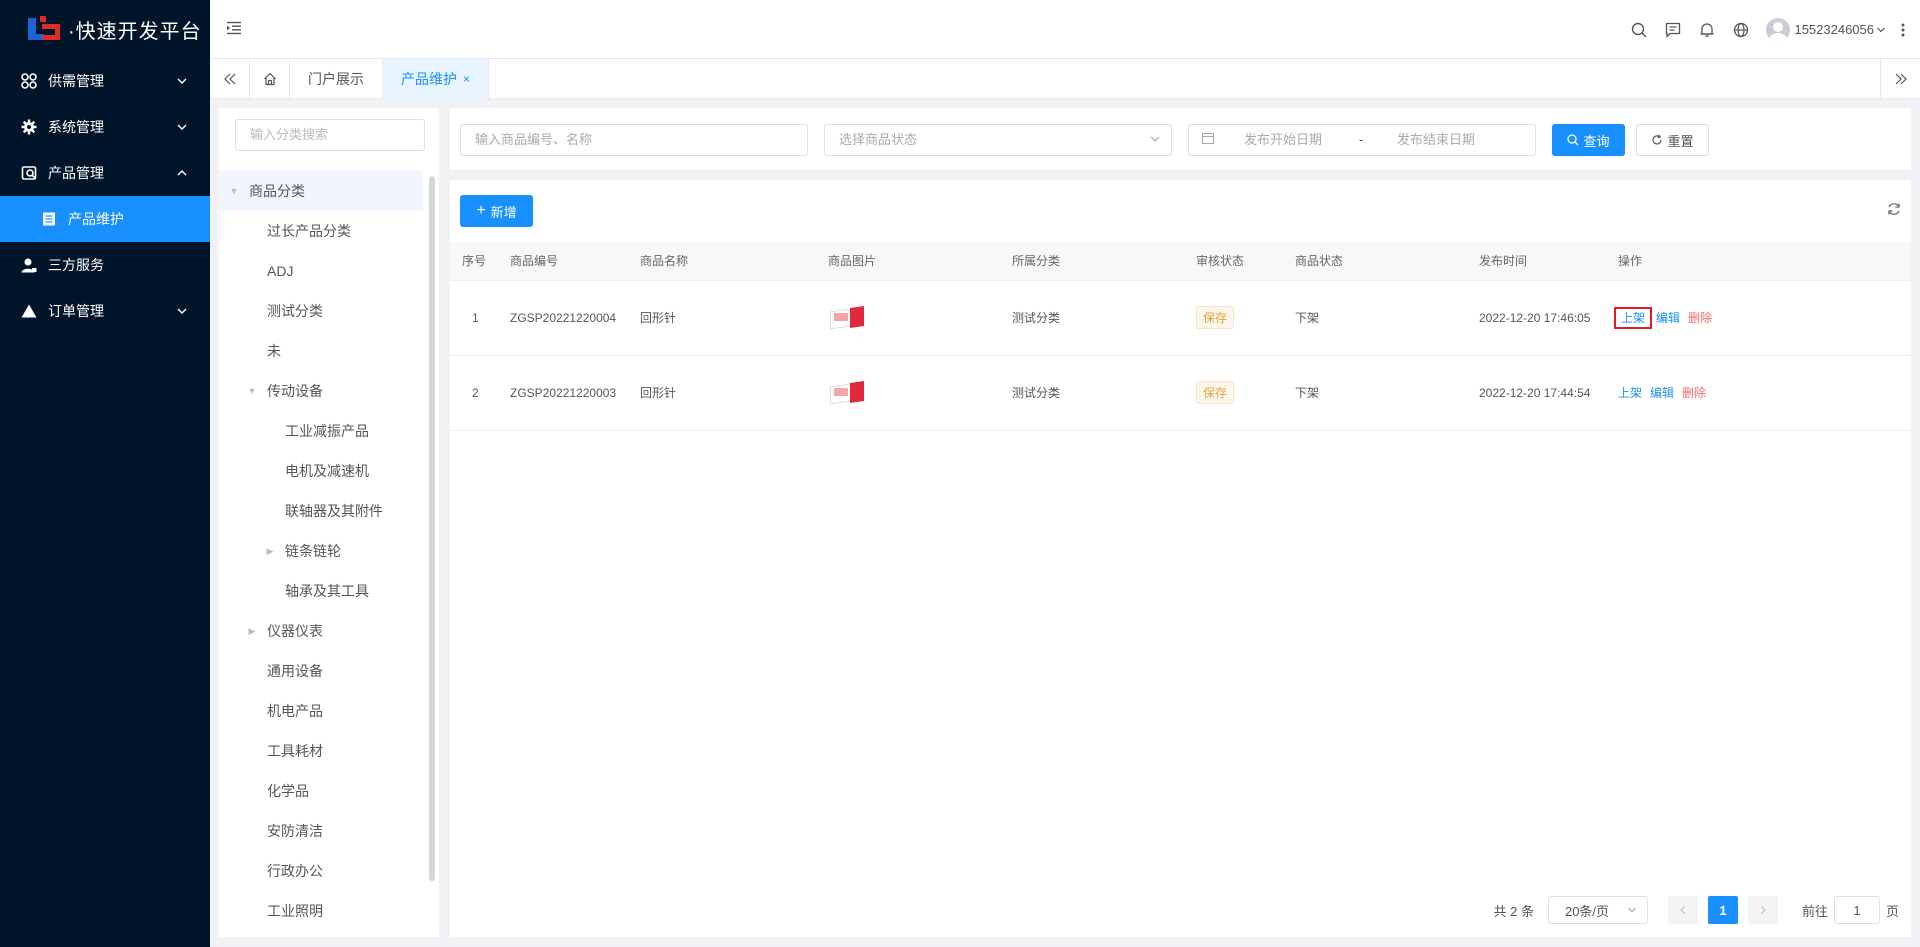  I want to click on category-search-input: 输入分类搜索, so click(330, 135).